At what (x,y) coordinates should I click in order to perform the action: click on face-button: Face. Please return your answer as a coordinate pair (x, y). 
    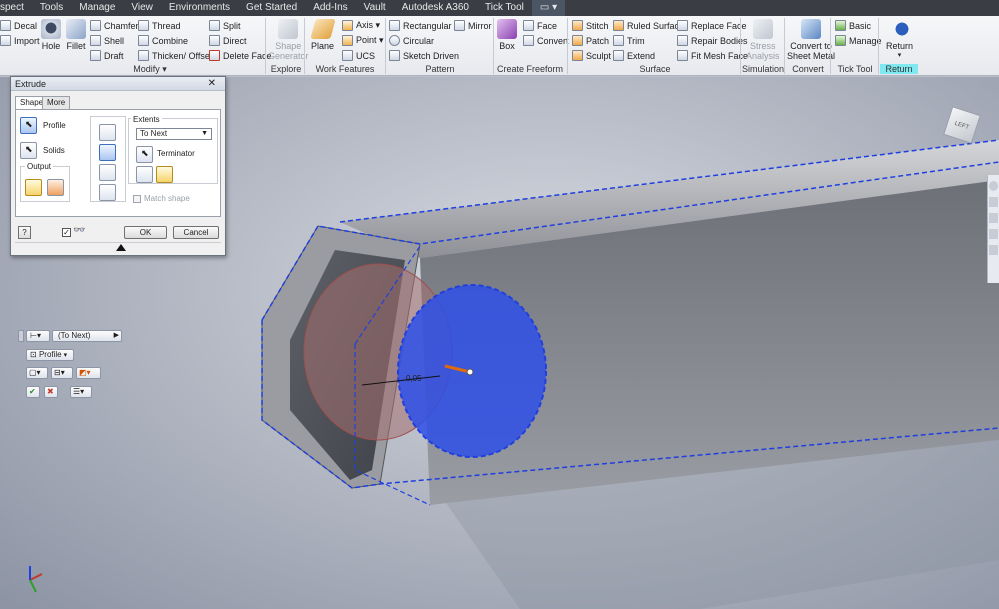
    Looking at the image, I should click on (540, 25).